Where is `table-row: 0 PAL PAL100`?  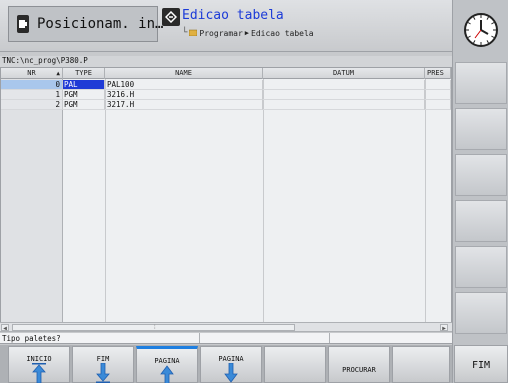 table-row: 0 PAL PAL100 is located at coordinates (226, 85).